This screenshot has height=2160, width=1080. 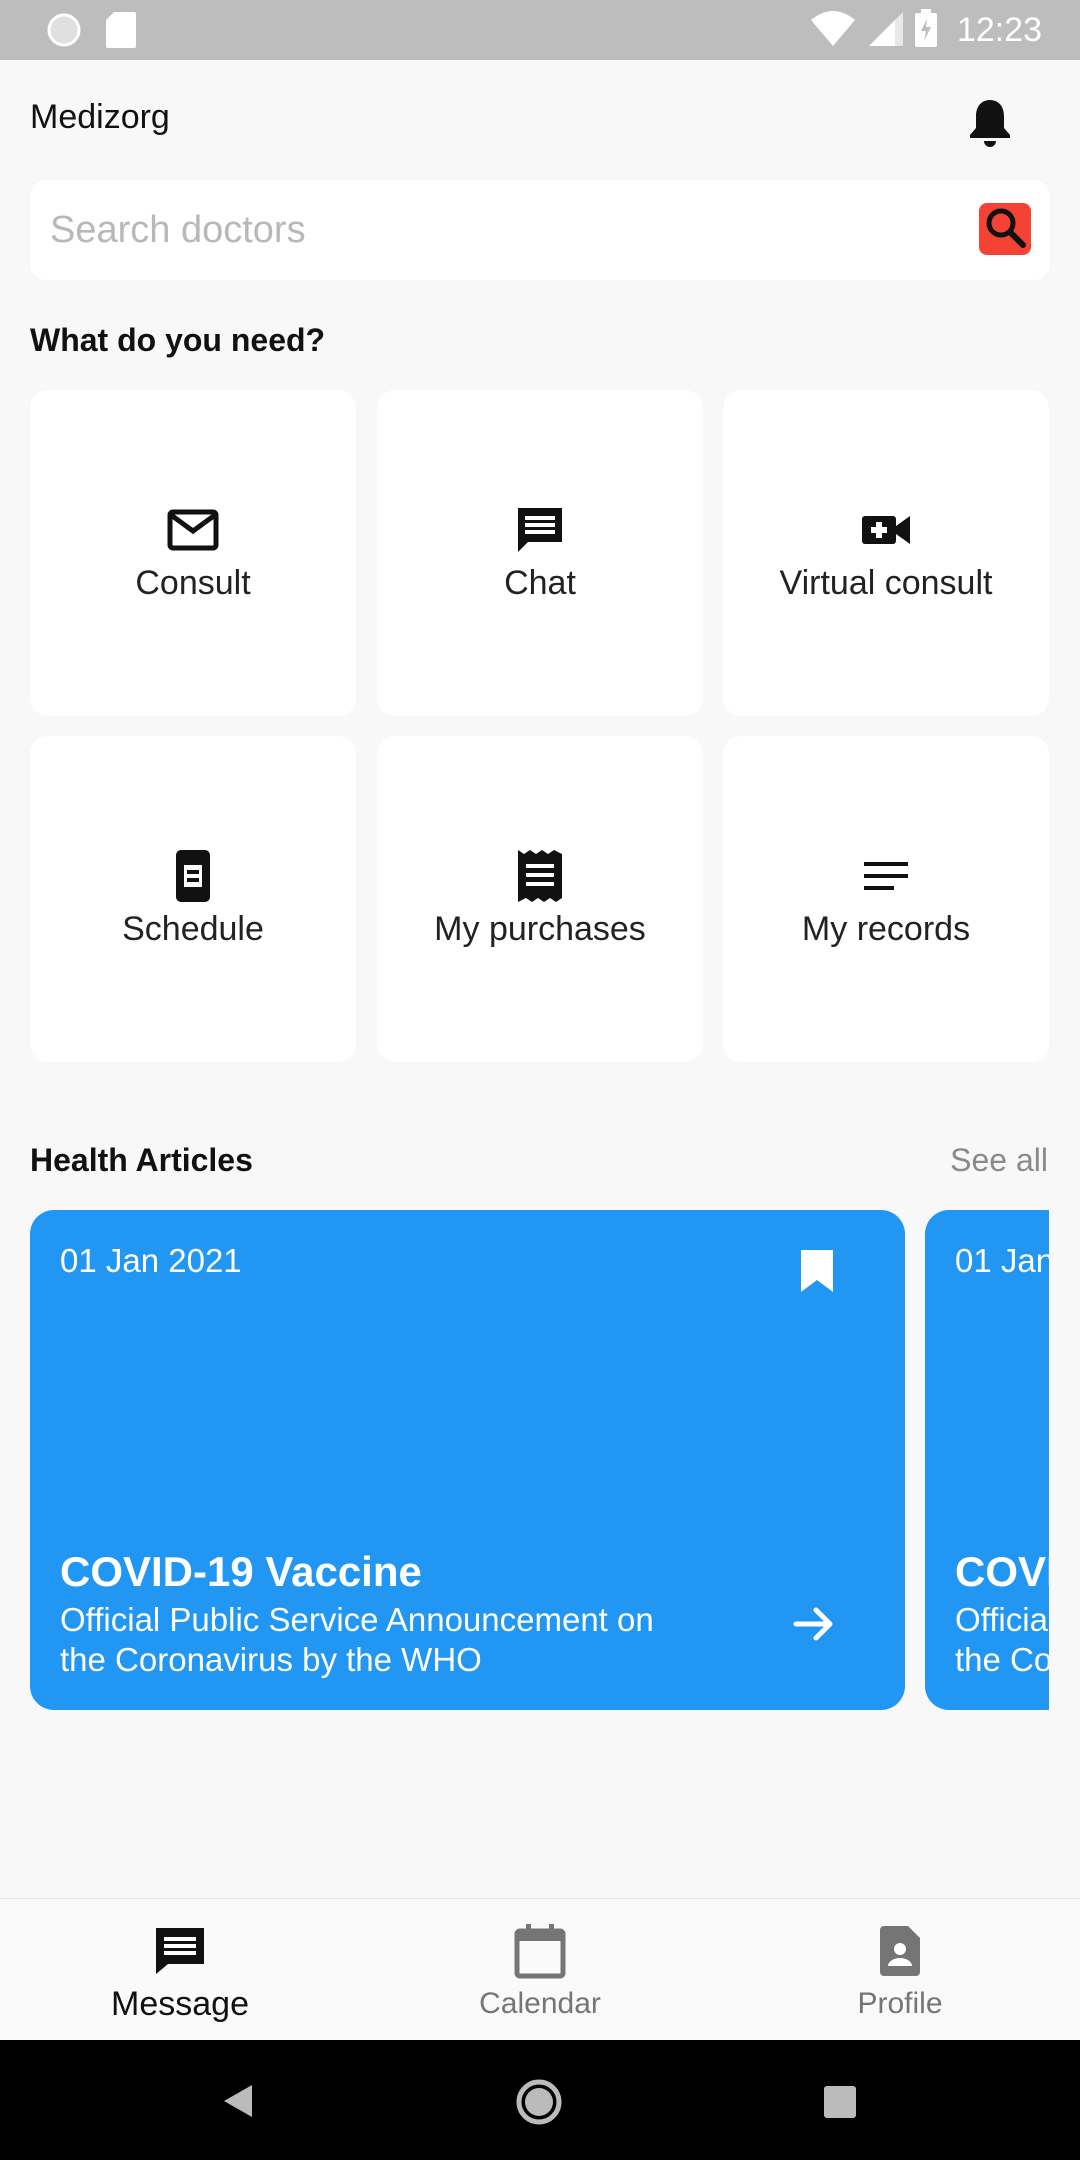 I want to click on consult-tile: Consult, so click(x=193, y=553).